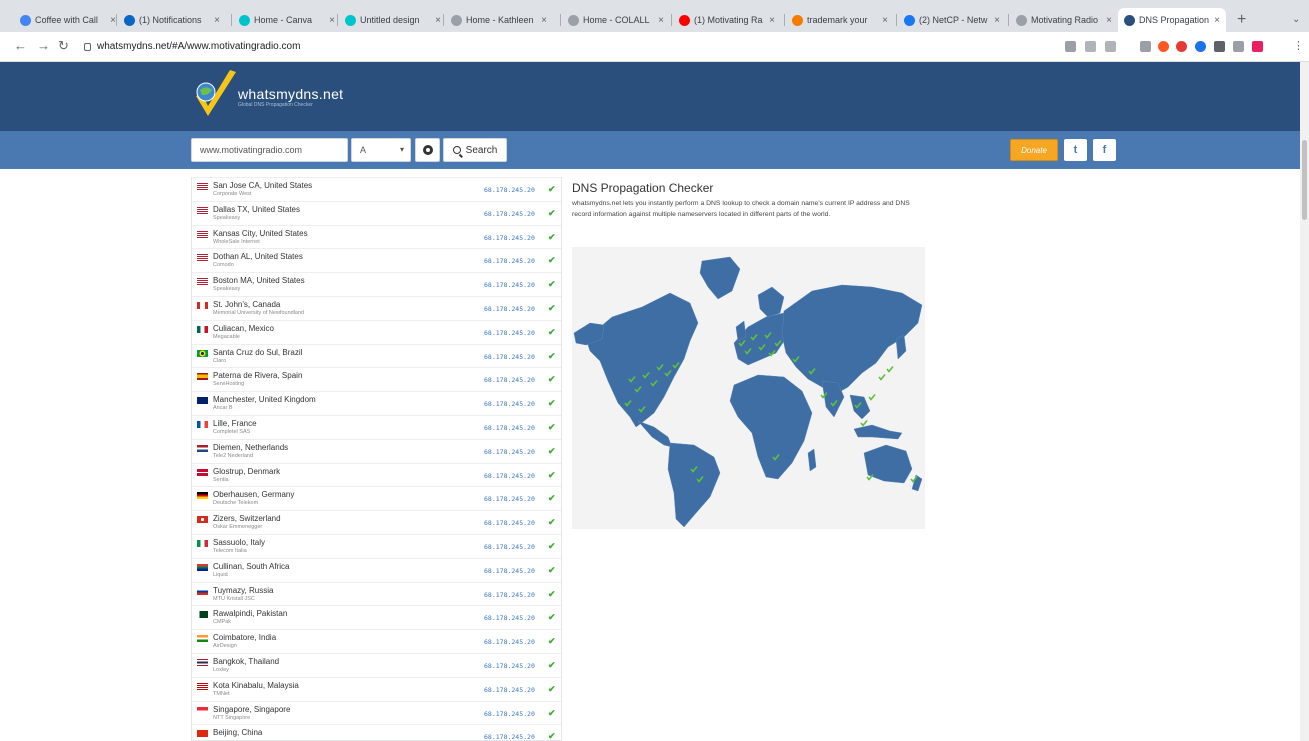 The image size is (1309, 741). I want to click on browser-tab: Untitled design ×, so click(393, 20).